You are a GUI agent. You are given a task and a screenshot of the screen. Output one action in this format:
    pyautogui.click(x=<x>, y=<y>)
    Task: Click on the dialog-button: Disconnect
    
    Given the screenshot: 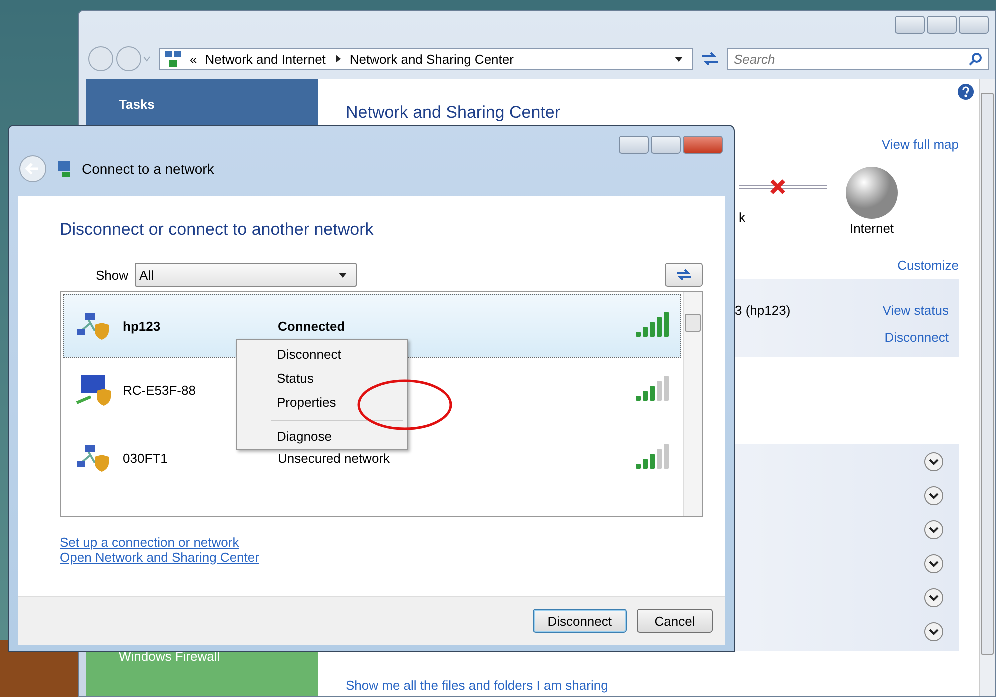 What is the action you would take?
    pyautogui.click(x=579, y=621)
    